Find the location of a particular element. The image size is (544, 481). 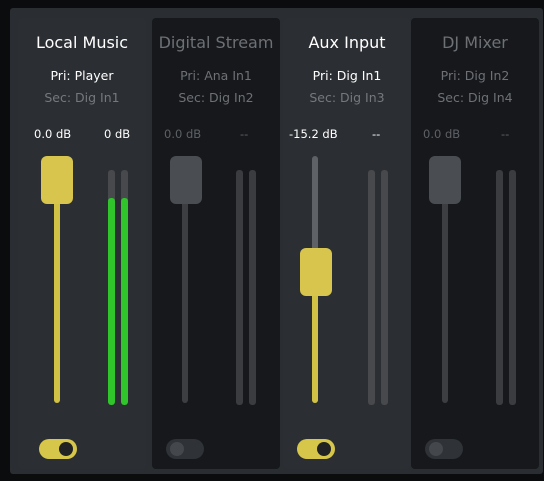

primary-source: Pri: Dig In1 is located at coordinates (347, 75).